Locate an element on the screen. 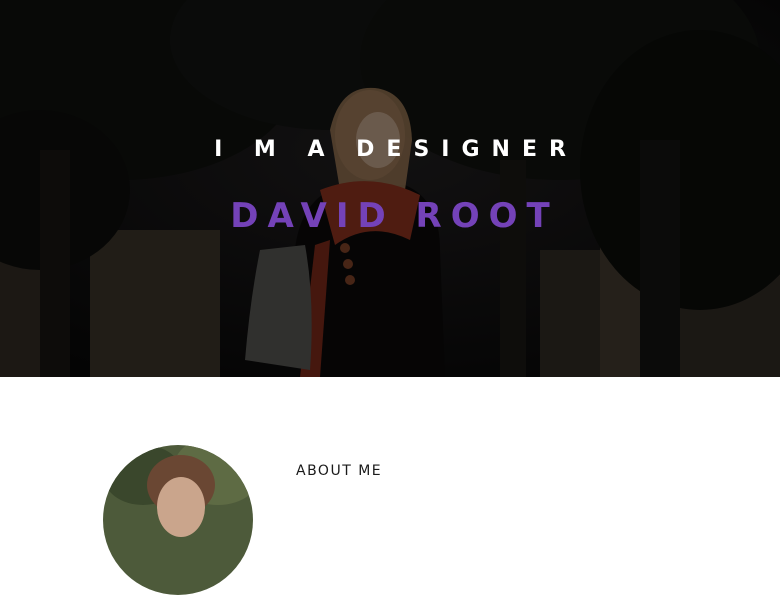 Image resolution: width=780 pixels, height=595 pixels. avatar-photo is located at coordinates (178, 520).